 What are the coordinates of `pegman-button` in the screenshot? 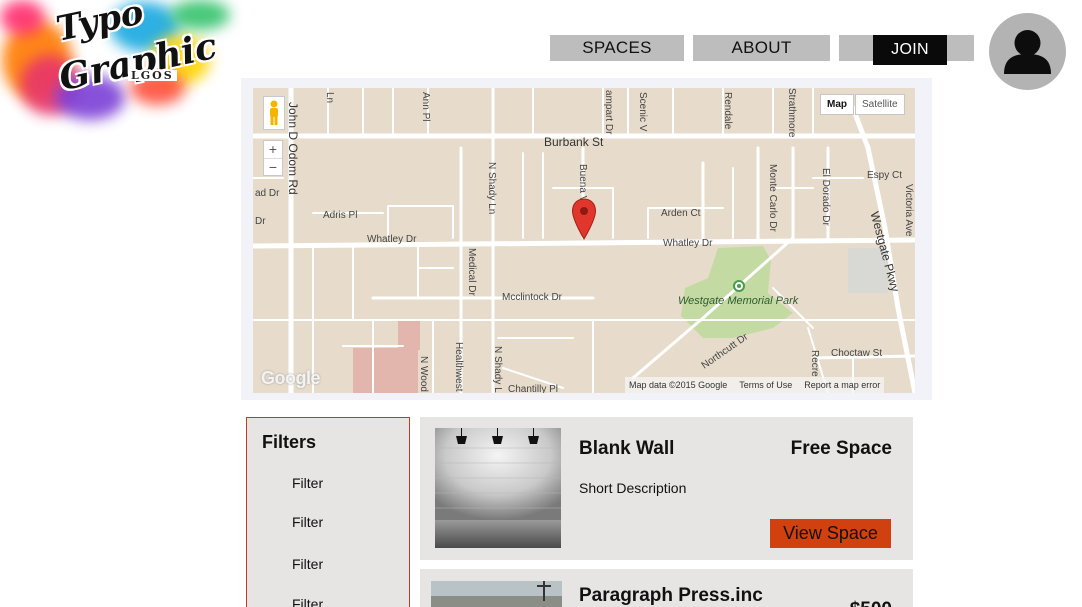 It's located at (274, 113).